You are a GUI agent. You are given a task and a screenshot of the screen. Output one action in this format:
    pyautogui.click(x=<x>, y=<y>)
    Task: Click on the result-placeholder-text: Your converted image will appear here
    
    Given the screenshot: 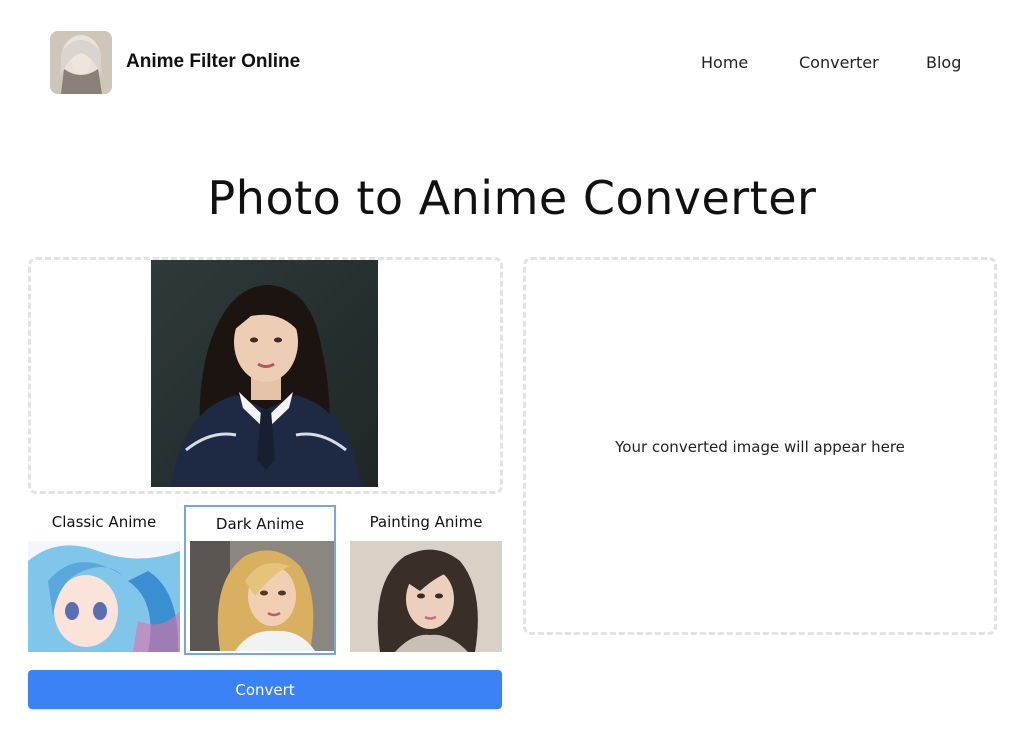 What is the action you would take?
    pyautogui.click(x=760, y=447)
    